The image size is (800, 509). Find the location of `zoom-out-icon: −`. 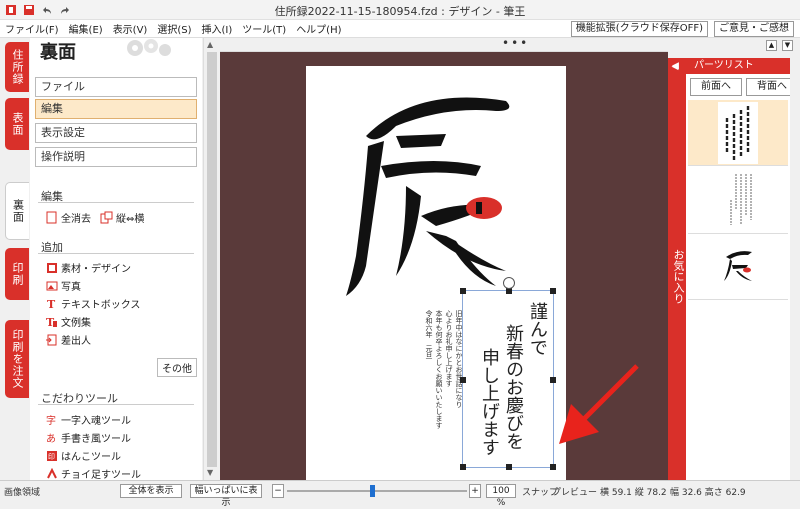

zoom-out-icon: − is located at coordinates (278, 491).